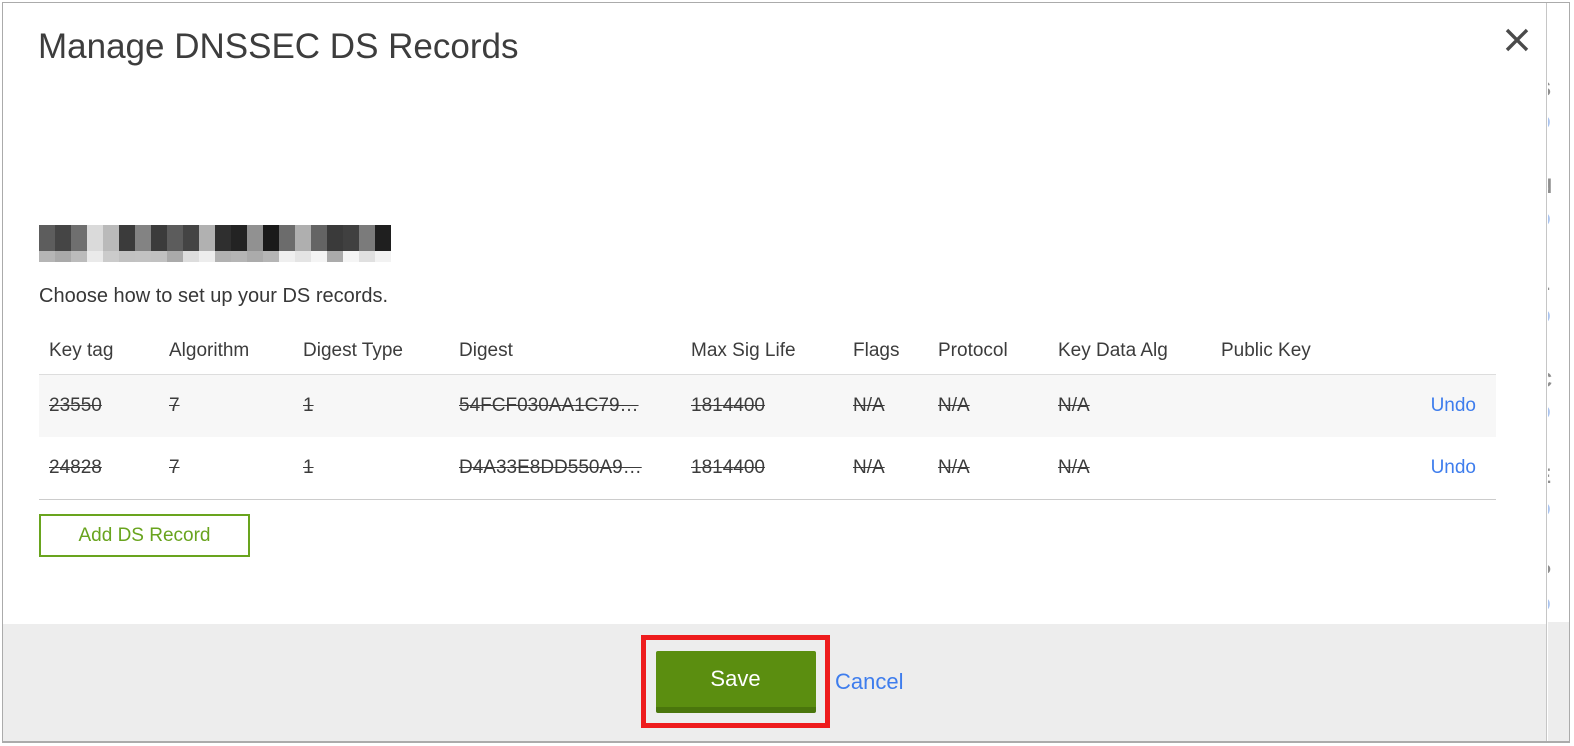 The height and width of the screenshot is (746, 1574). Describe the element at coordinates (1113, 350) in the screenshot. I see `col-header-key-data-alg: Key Data Alg` at that location.